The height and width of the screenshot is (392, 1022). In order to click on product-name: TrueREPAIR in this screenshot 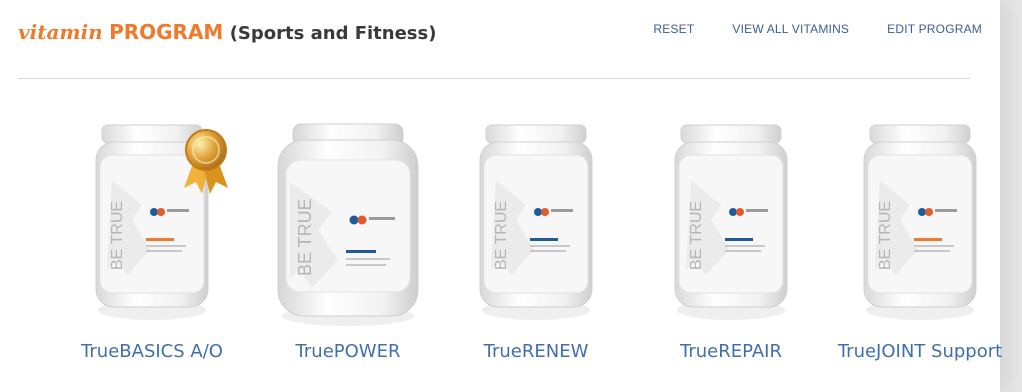, I will do `click(731, 352)`.